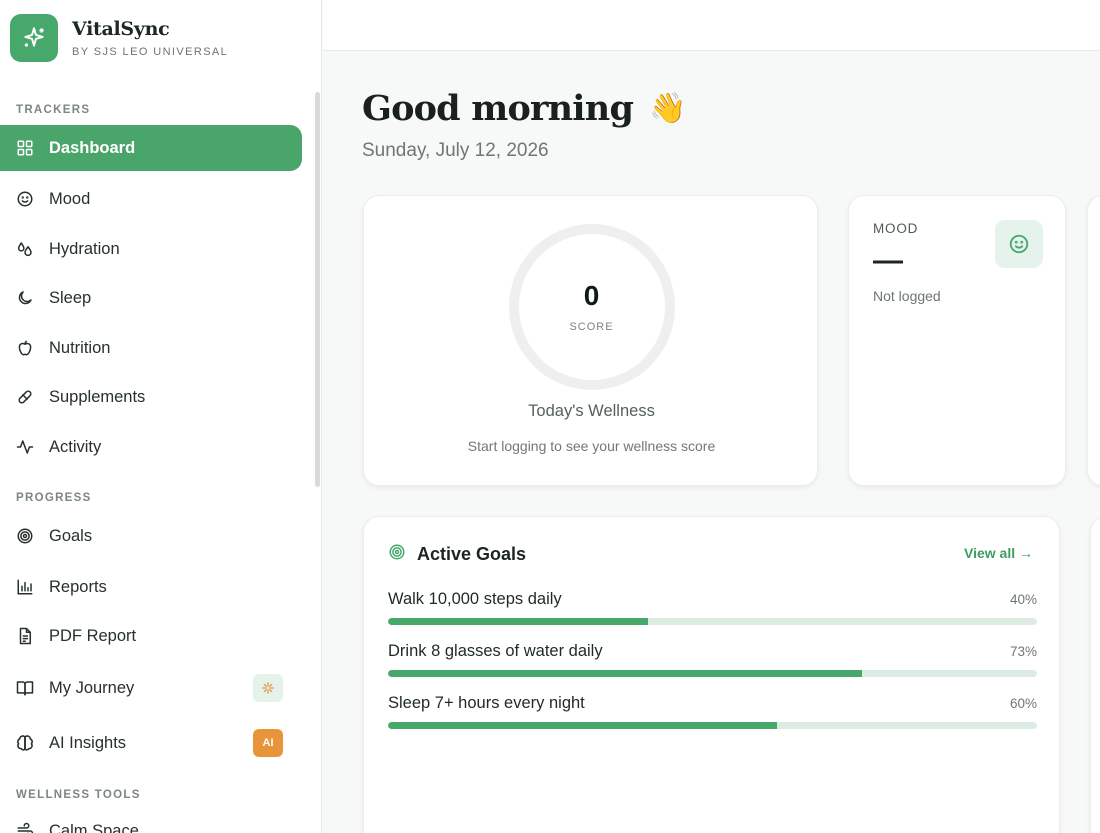 The height and width of the screenshot is (833, 1100). Describe the element at coordinates (498, 108) in the screenshot. I see `greeting-text: Good morning` at that location.